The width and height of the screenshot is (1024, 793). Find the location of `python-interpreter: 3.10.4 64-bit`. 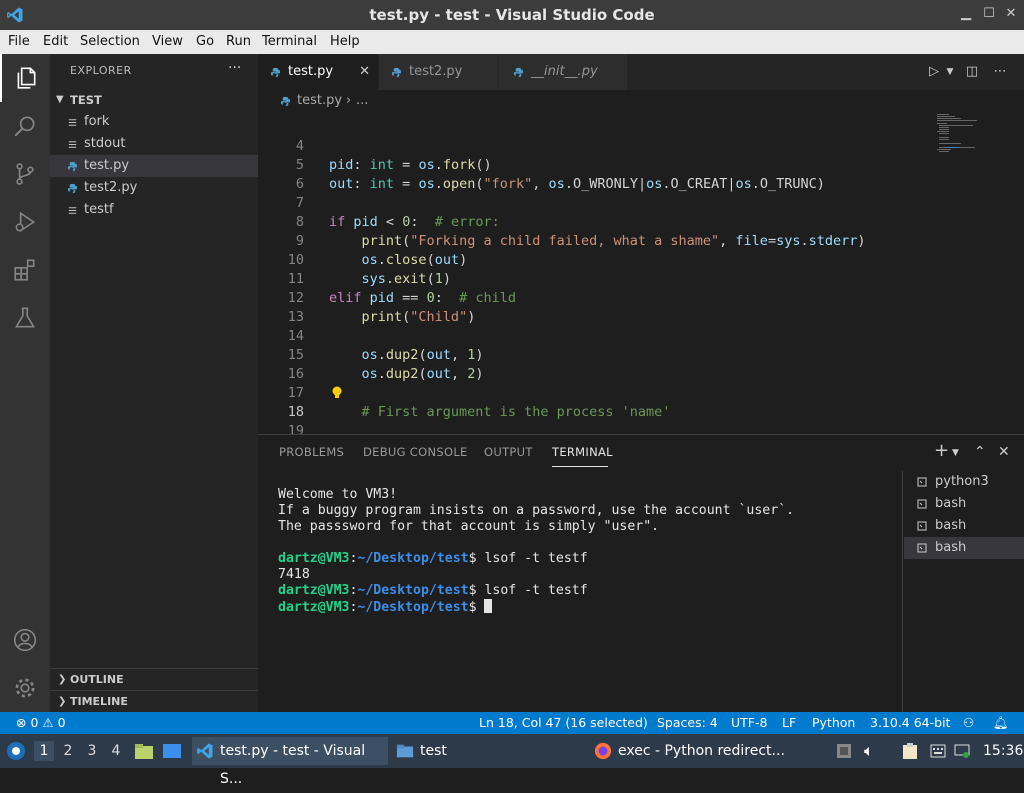

python-interpreter: 3.10.4 64-bit is located at coordinates (910, 723).